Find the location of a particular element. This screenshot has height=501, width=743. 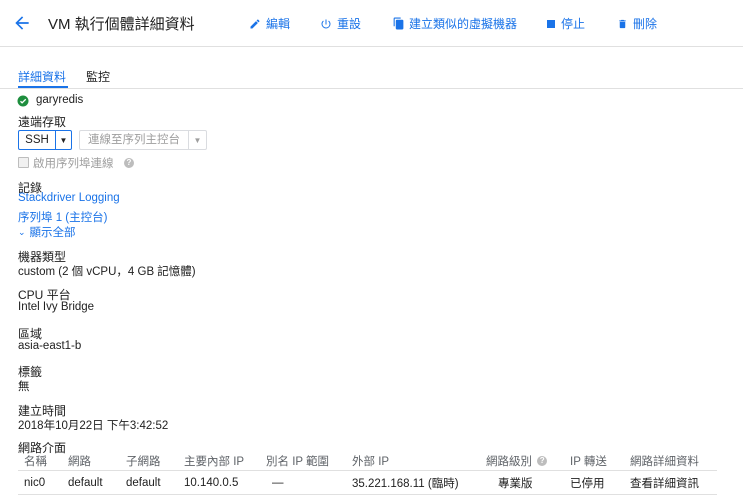

remote-access-label: 遠端存取 is located at coordinates (42, 122).